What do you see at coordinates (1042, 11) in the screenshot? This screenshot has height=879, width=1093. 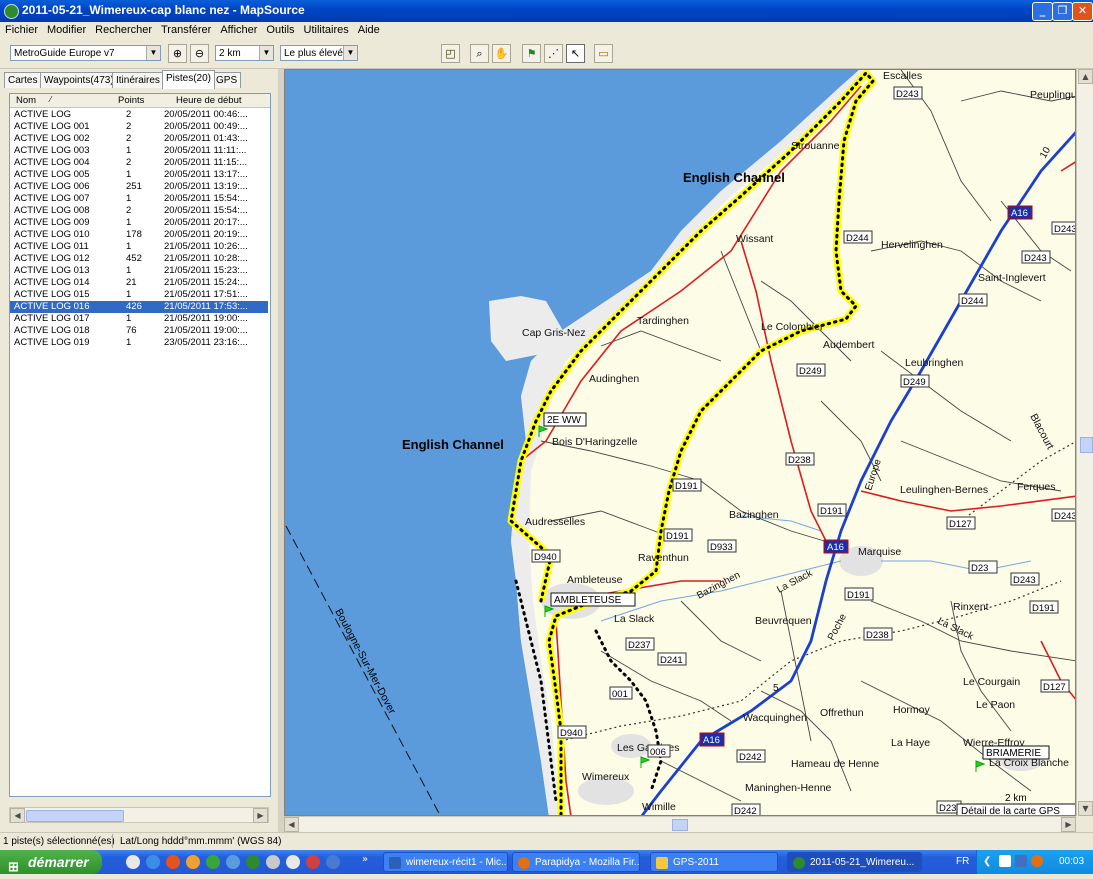 I see `minimize-button: _` at bounding box center [1042, 11].